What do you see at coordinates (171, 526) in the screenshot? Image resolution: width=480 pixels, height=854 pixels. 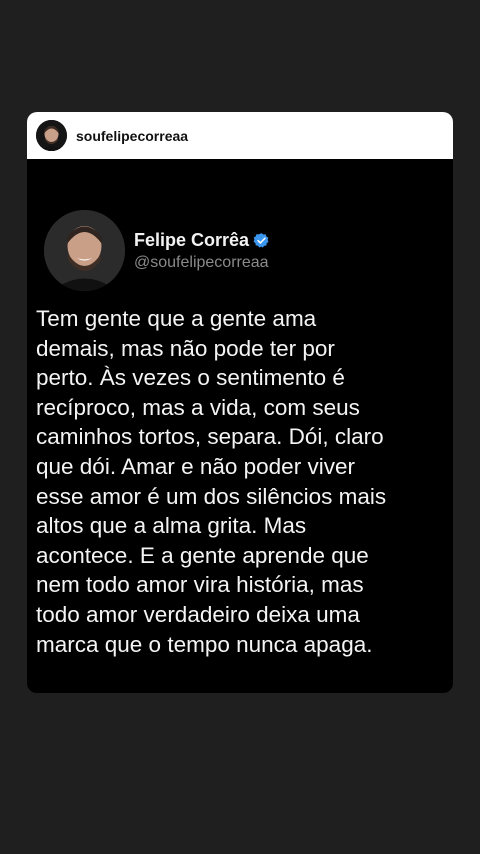 I see `post-text-line: altos que a alma grita. Mas` at bounding box center [171, 526].